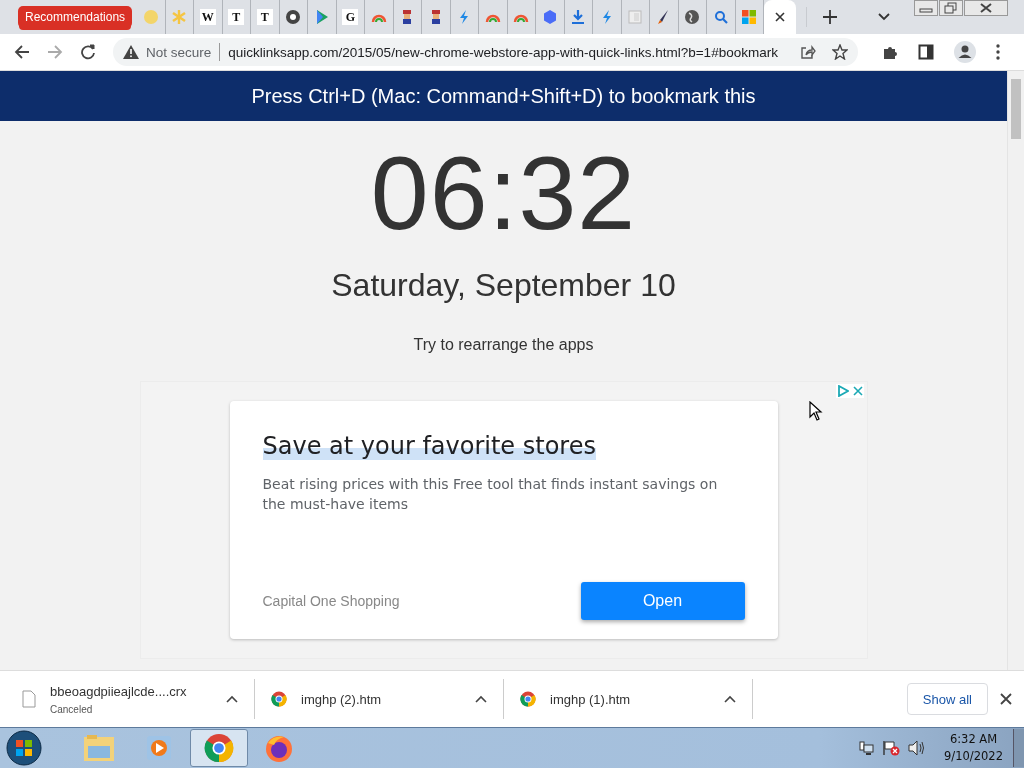 This screenshot has width=1024, height=768. Describe the element at coordinates (503, 345) in the screenshot. I see `hint-text: Try to rearrange the apps` at that location.